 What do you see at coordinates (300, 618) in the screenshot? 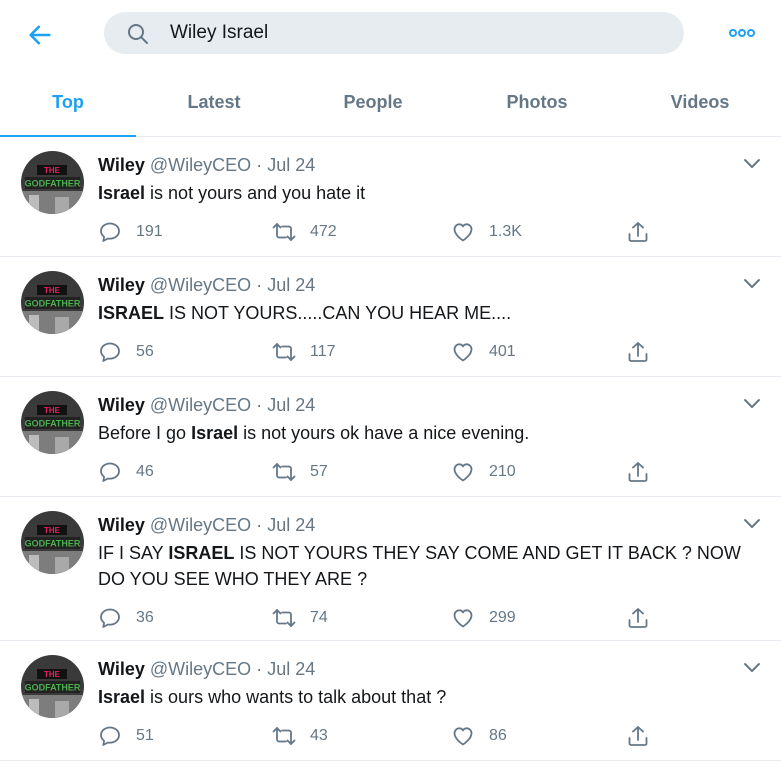
I see `retweet-button: 74` at bounding box center [300, 618].